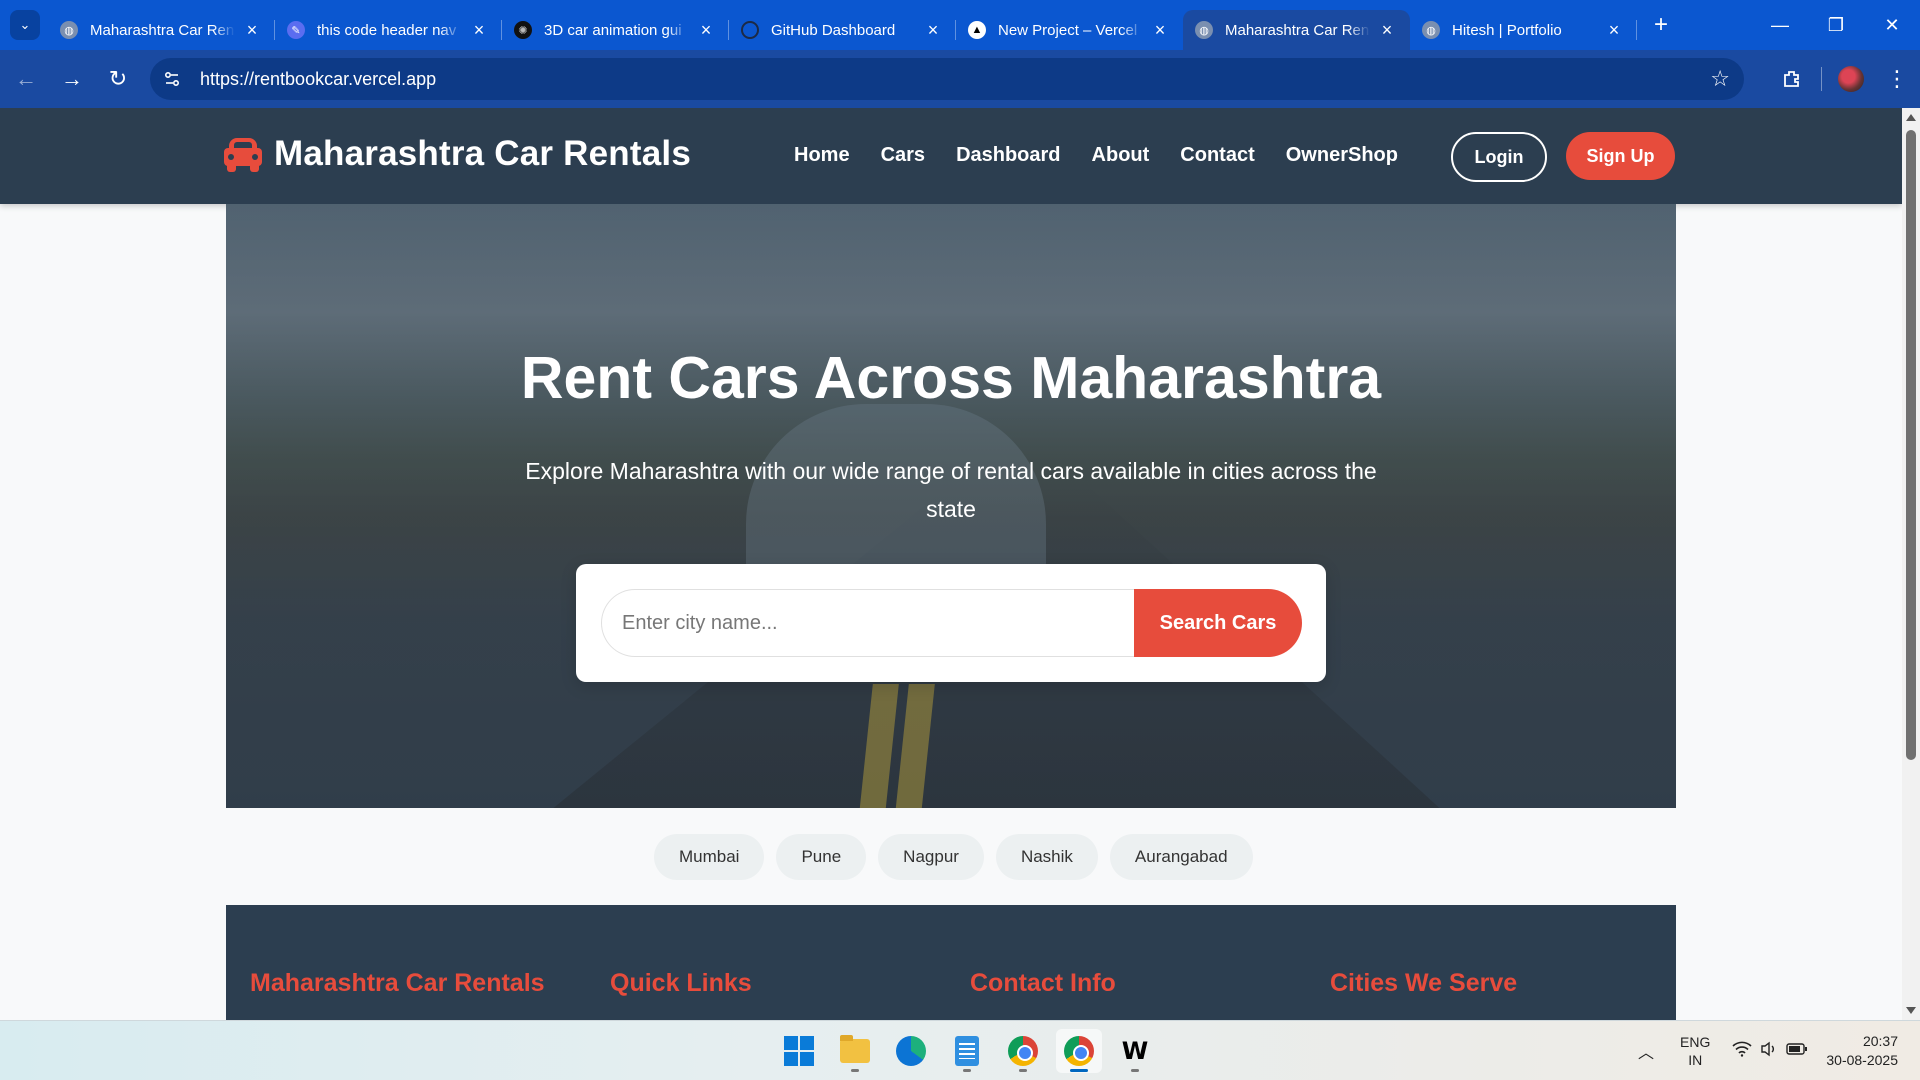 Image resolution: width=1920 pixels, height=1080 pixels. I want to click on scroll-down-icon, so click(1911, 1010).